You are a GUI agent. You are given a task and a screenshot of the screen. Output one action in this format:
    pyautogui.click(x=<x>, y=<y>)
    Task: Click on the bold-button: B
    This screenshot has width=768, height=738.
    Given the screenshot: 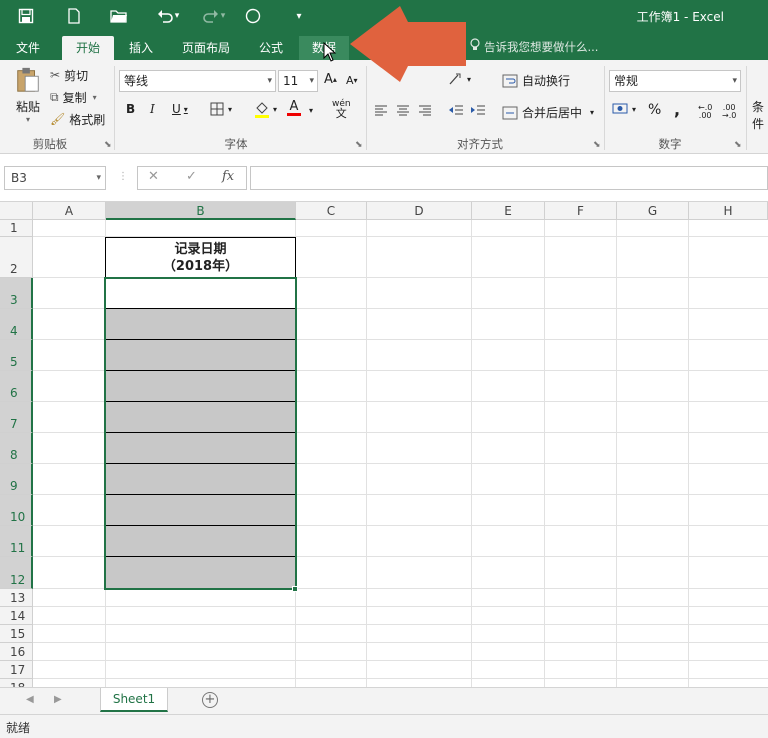 What is the action you would take?
    pyautogui.click(x=130, y=109)
    